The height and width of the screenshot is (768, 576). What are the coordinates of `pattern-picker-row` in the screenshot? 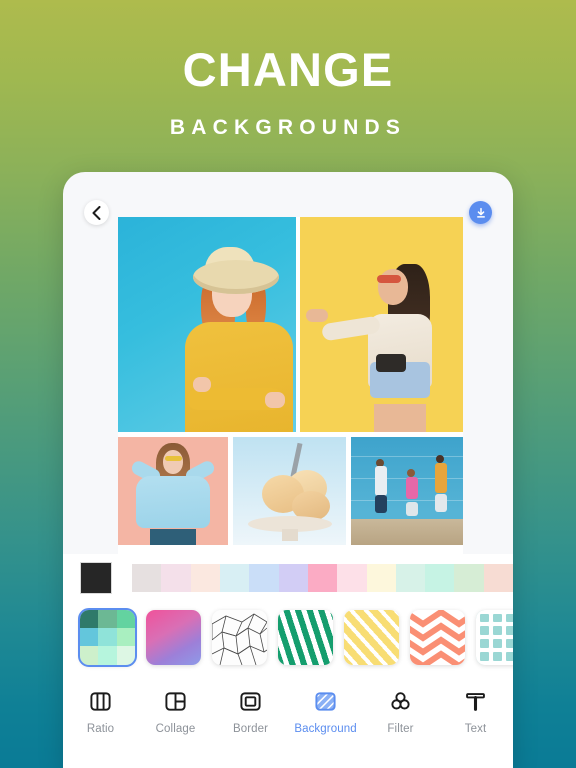 It's located at (288, 637).